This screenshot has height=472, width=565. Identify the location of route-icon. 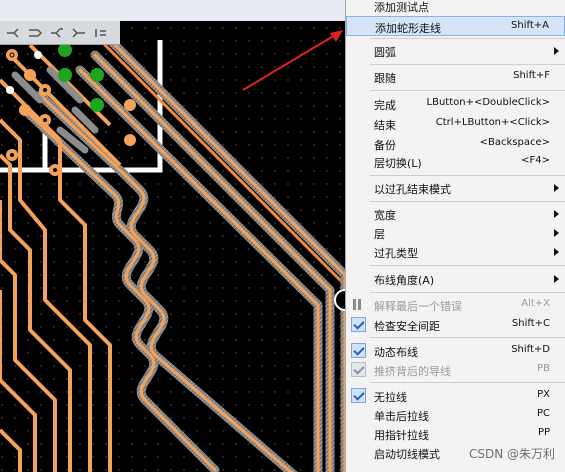
(13, 33).